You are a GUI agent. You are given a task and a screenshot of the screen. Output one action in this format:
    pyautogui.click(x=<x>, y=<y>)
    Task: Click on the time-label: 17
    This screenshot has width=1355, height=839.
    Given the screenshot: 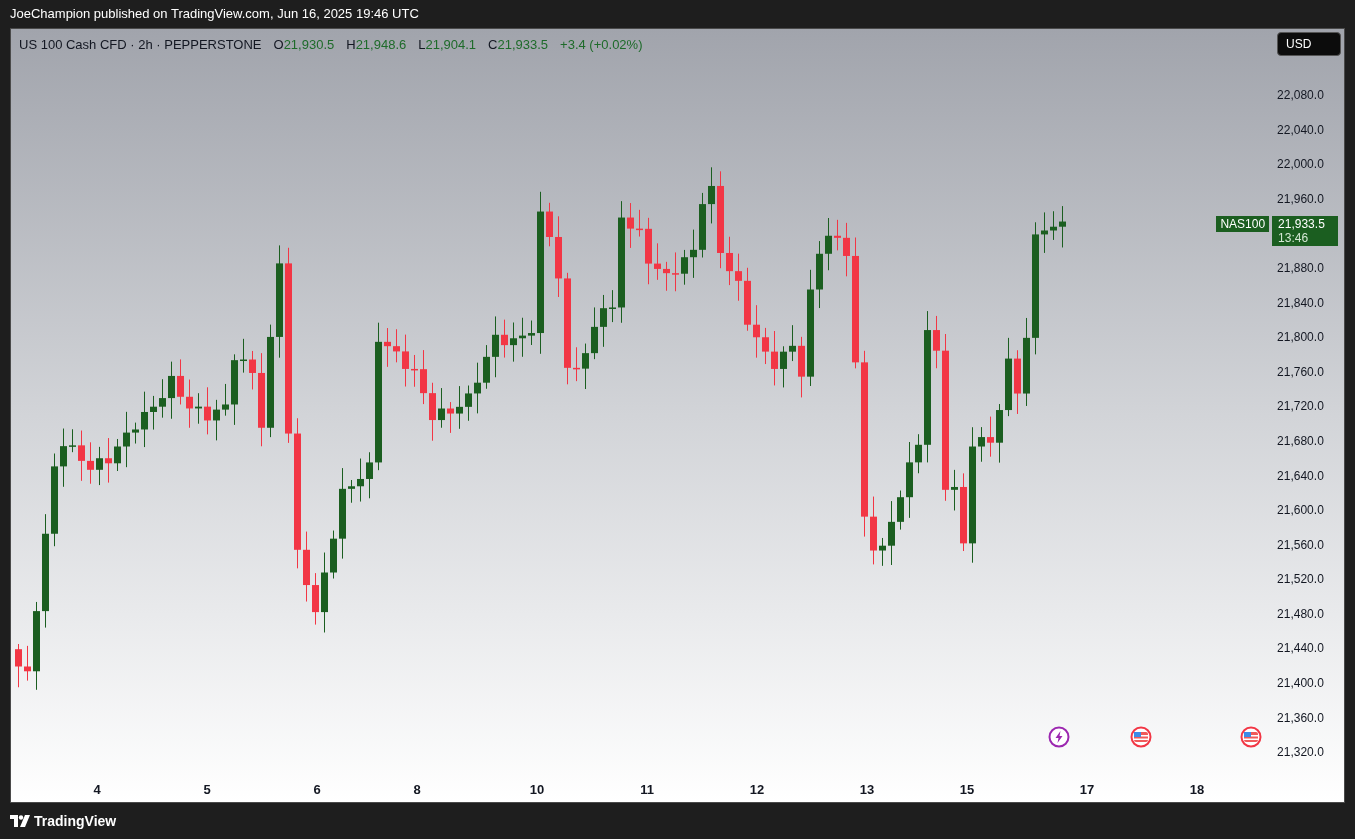 What is the action you would take?
    pyautogui.click(x=1087, y=790)
    